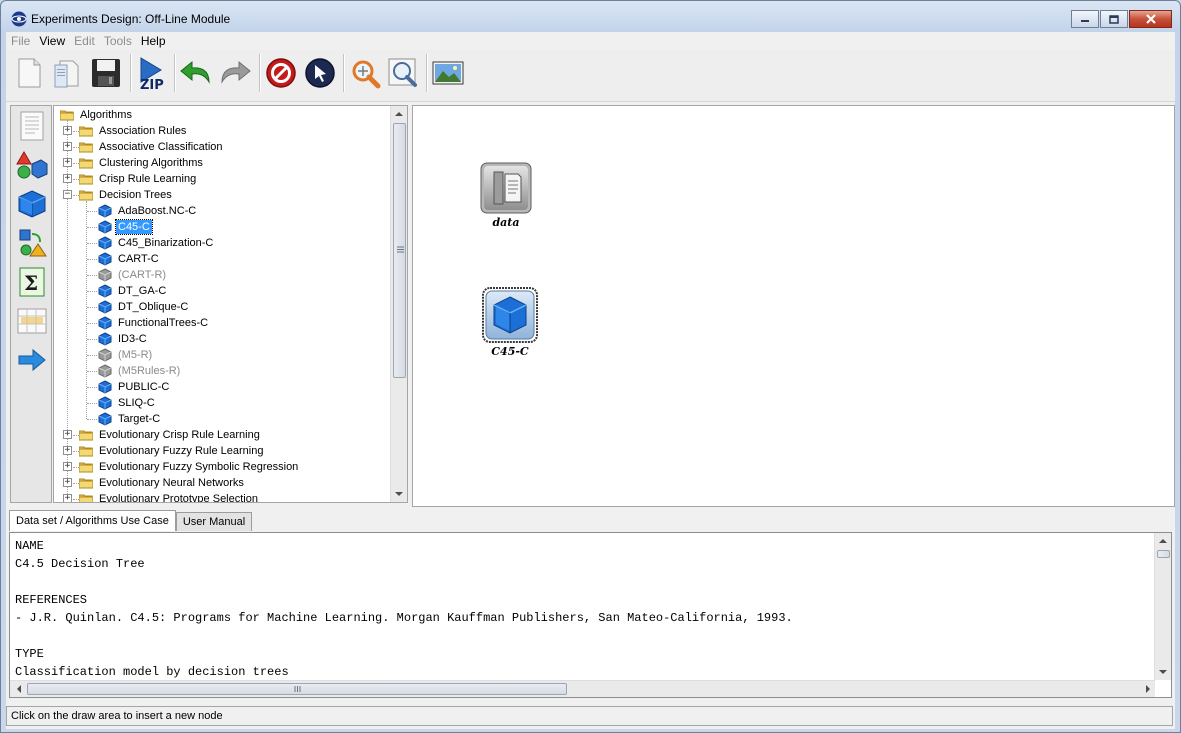 The height and width of the screenshot is (733, 1181). I want to click on tree-folder-item: Evolutionary Fuzzy Symbolic Regression, so click(189, 467).